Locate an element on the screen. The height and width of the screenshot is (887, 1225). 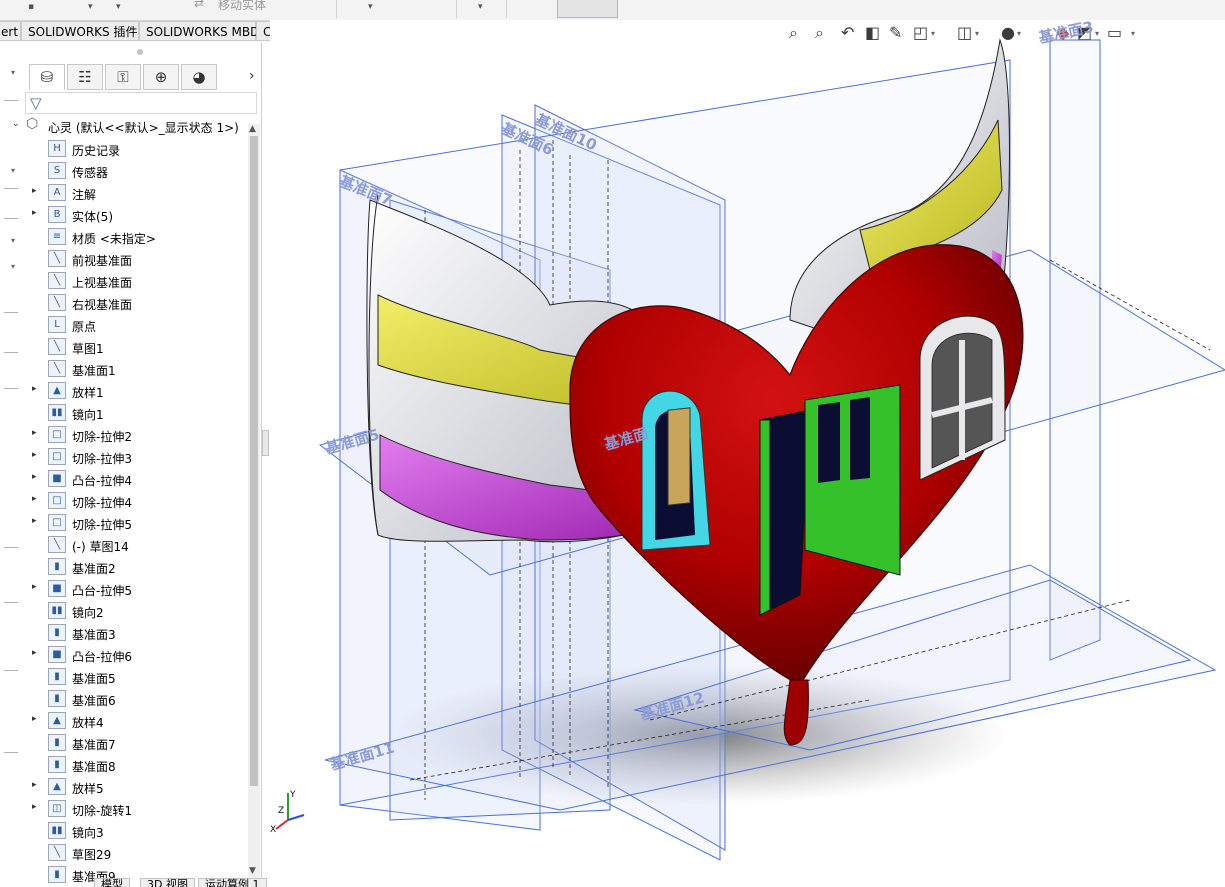
feature-icon: □ is located at coordinates (57, 500).